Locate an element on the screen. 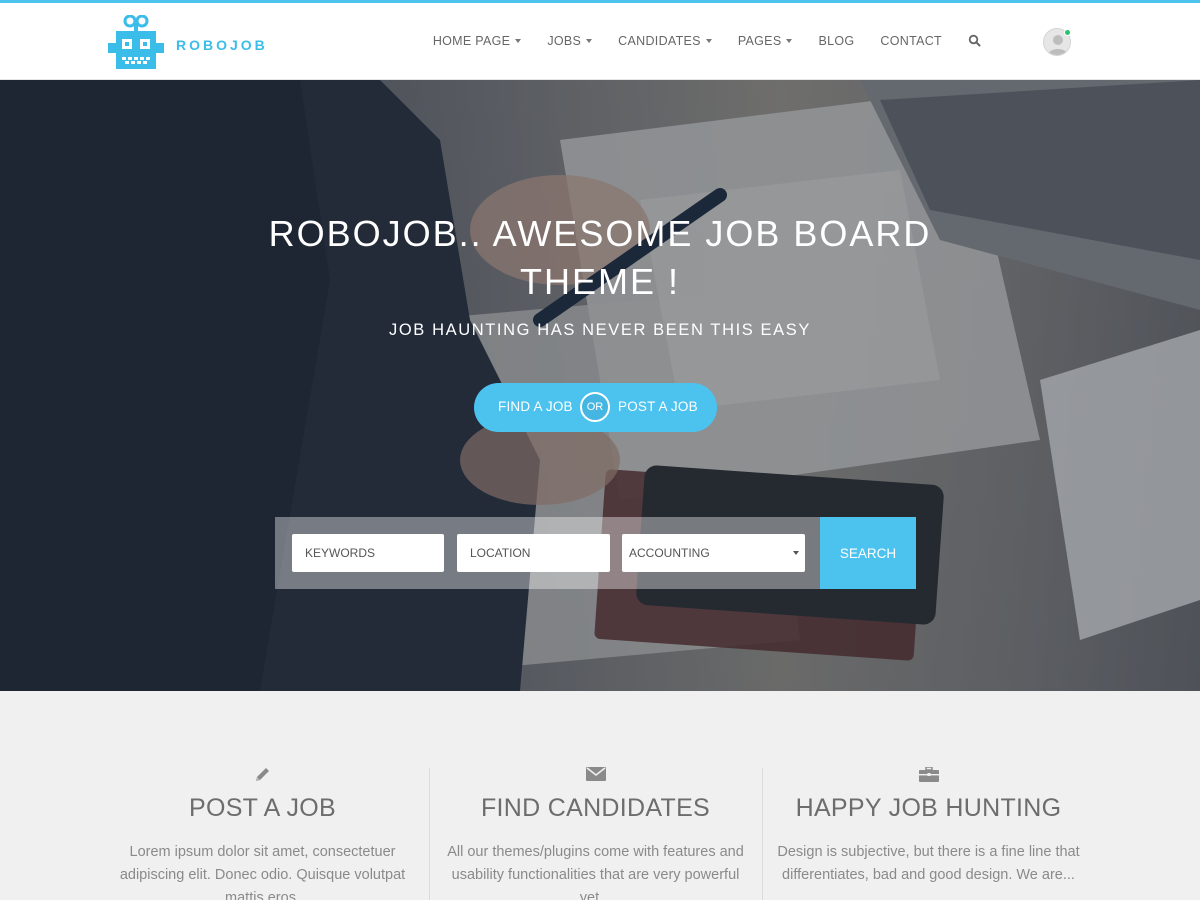 Image resolution: width=1200 pixels, height=900 pixels. cta-pill: FIND A JOB OR POST A JOB is located at coordinates (595, 407).